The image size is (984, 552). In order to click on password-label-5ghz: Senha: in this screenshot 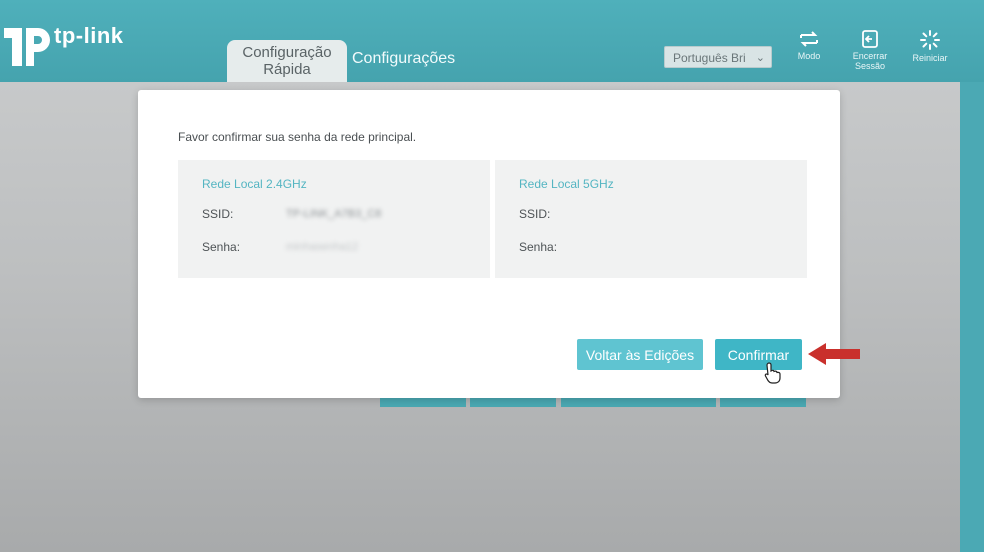, I will do `click(538, 247)`.